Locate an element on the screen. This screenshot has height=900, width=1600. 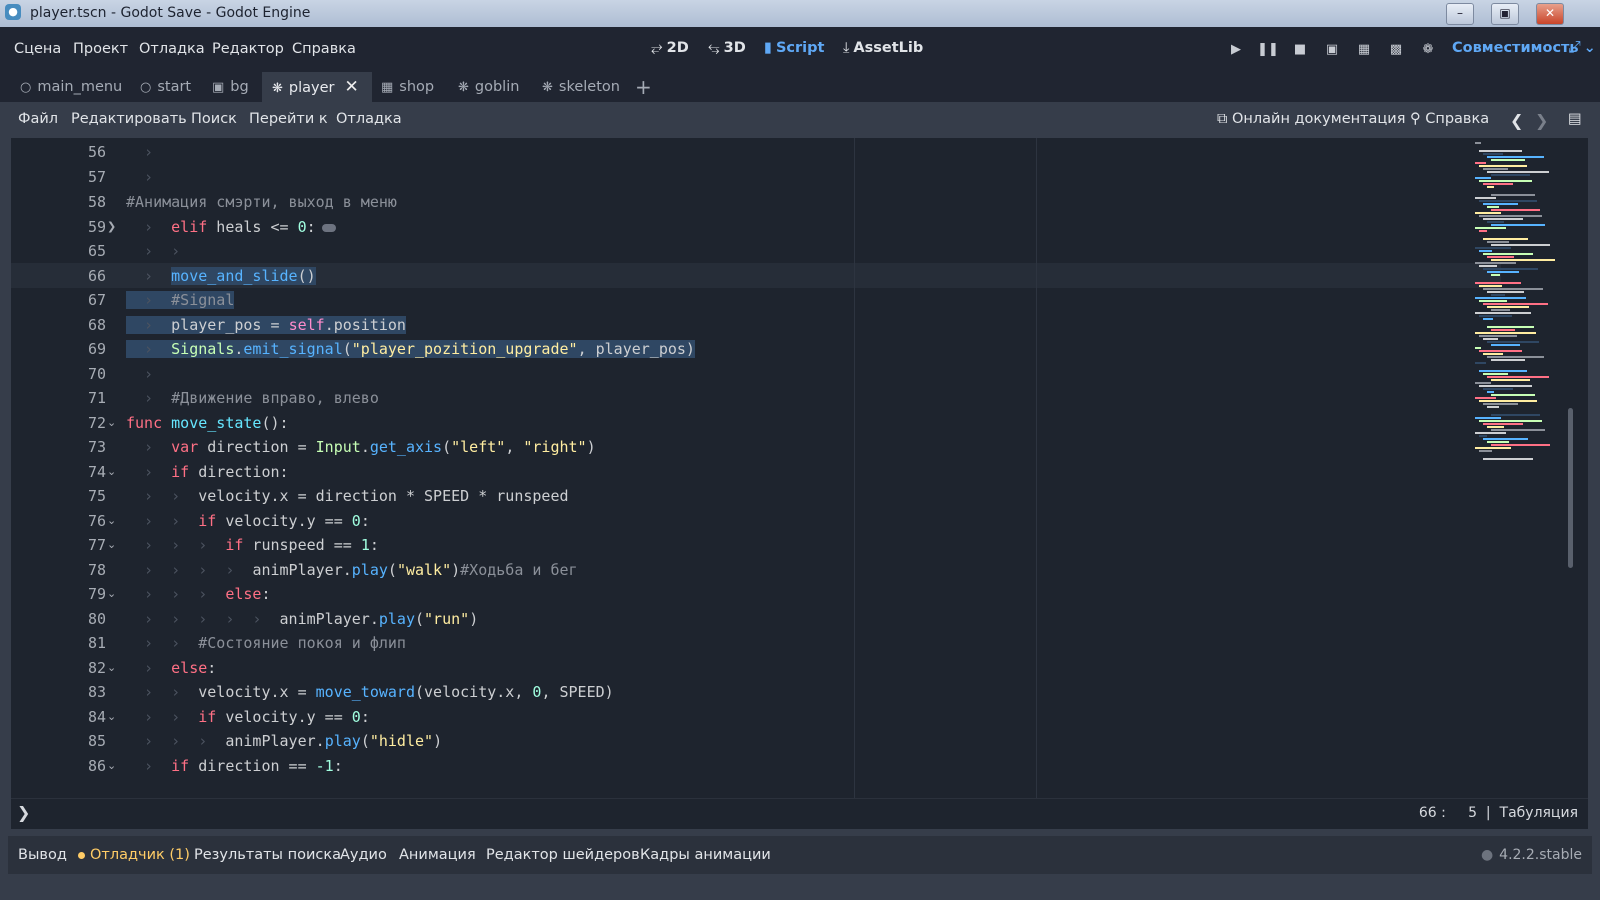
code-line: › #Движение вправо, влево is located at coordinates (252, 398).